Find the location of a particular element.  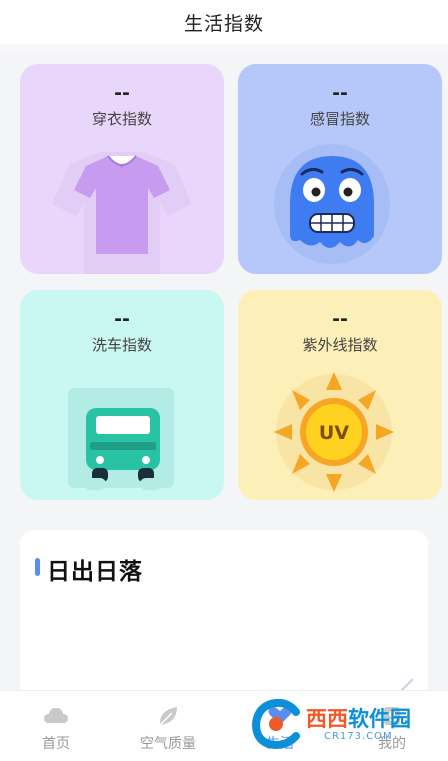

dress-index-card: -- 穿衣指数 is located at coordinates (122, 169).